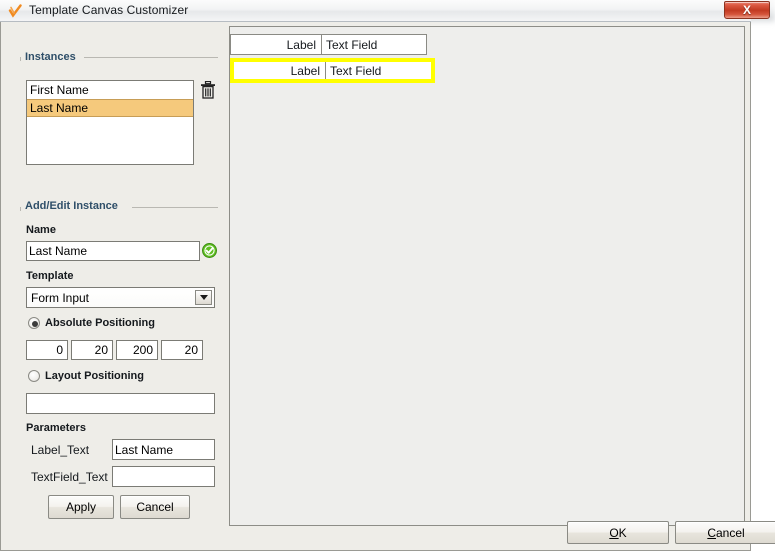 This screenshot has width=775, height=551. Describe the element at coordinates (100, 323) in the screenshot. I see `absolute-positioning-label: Absolute Positioning` at that location.